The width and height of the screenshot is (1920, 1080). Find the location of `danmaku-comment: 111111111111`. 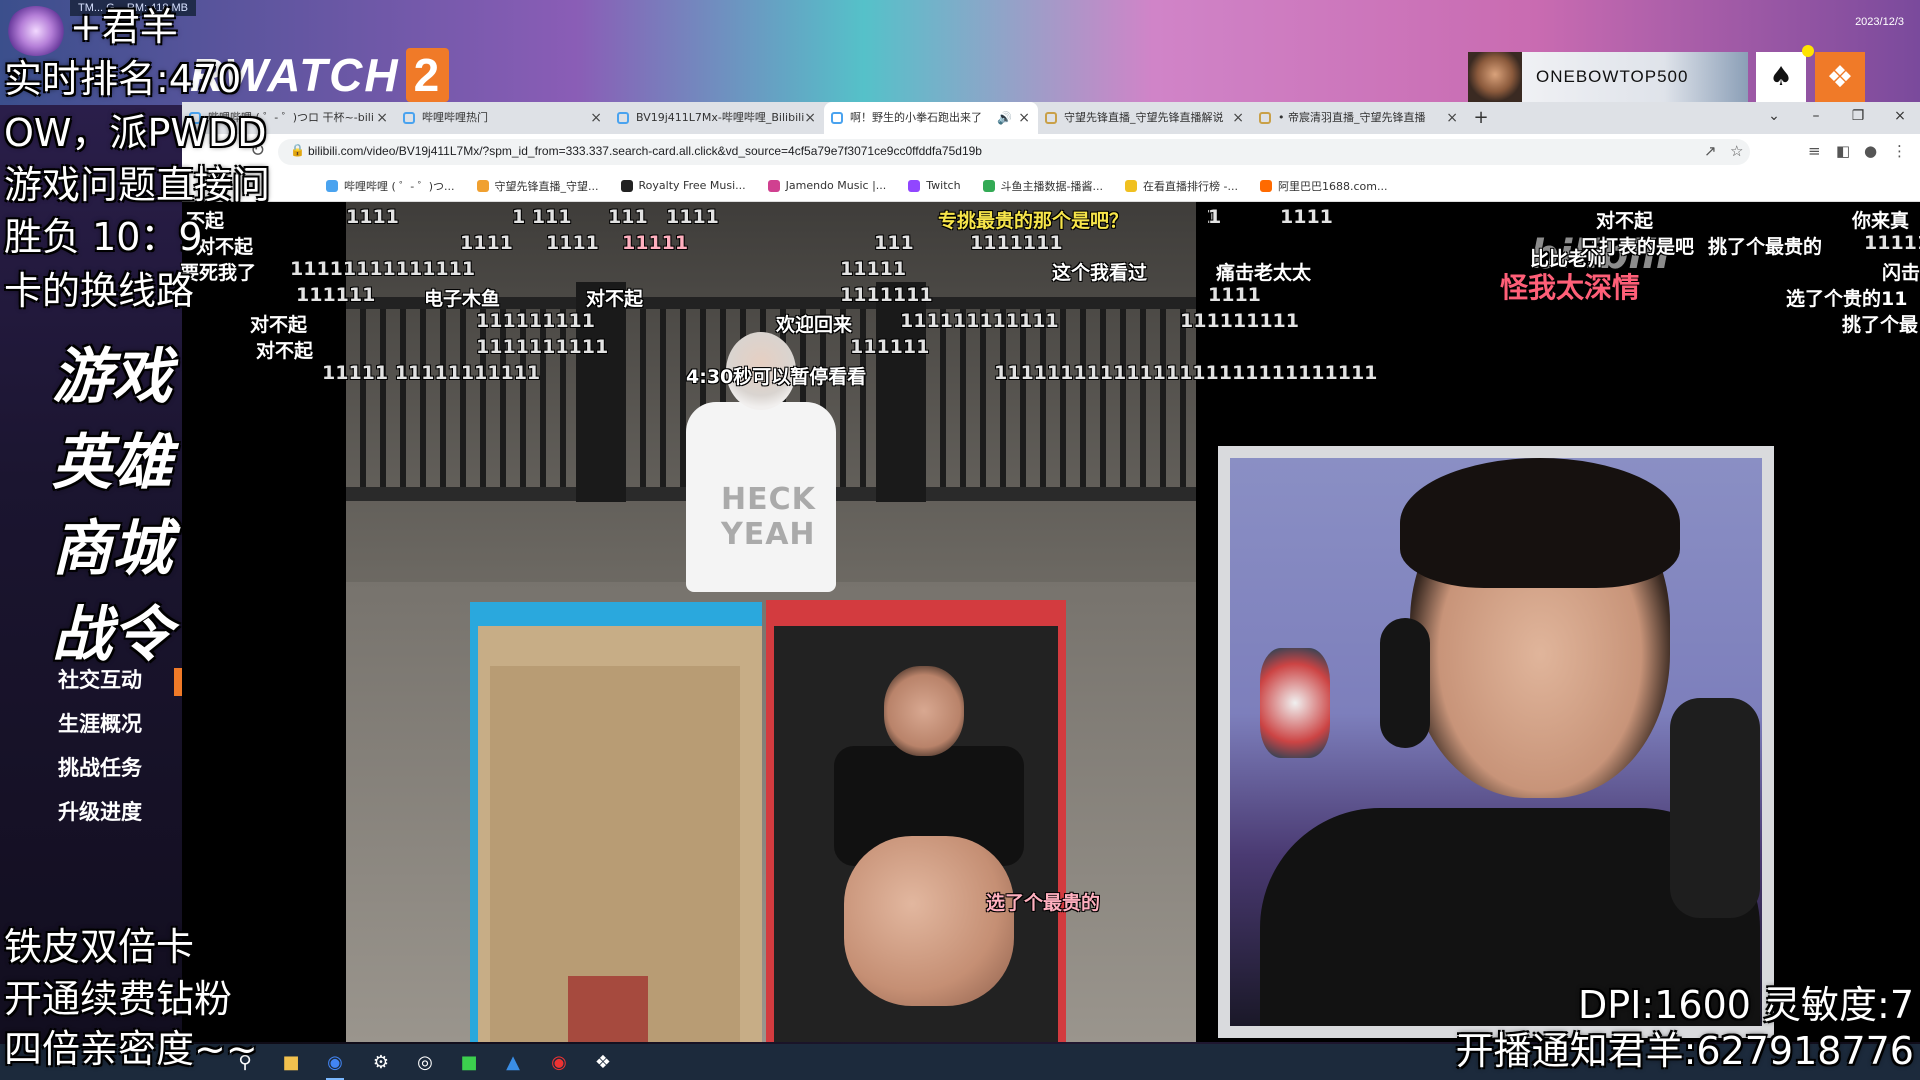

danmaku-comment: 111111111111 is located at coordinates (979, 321).